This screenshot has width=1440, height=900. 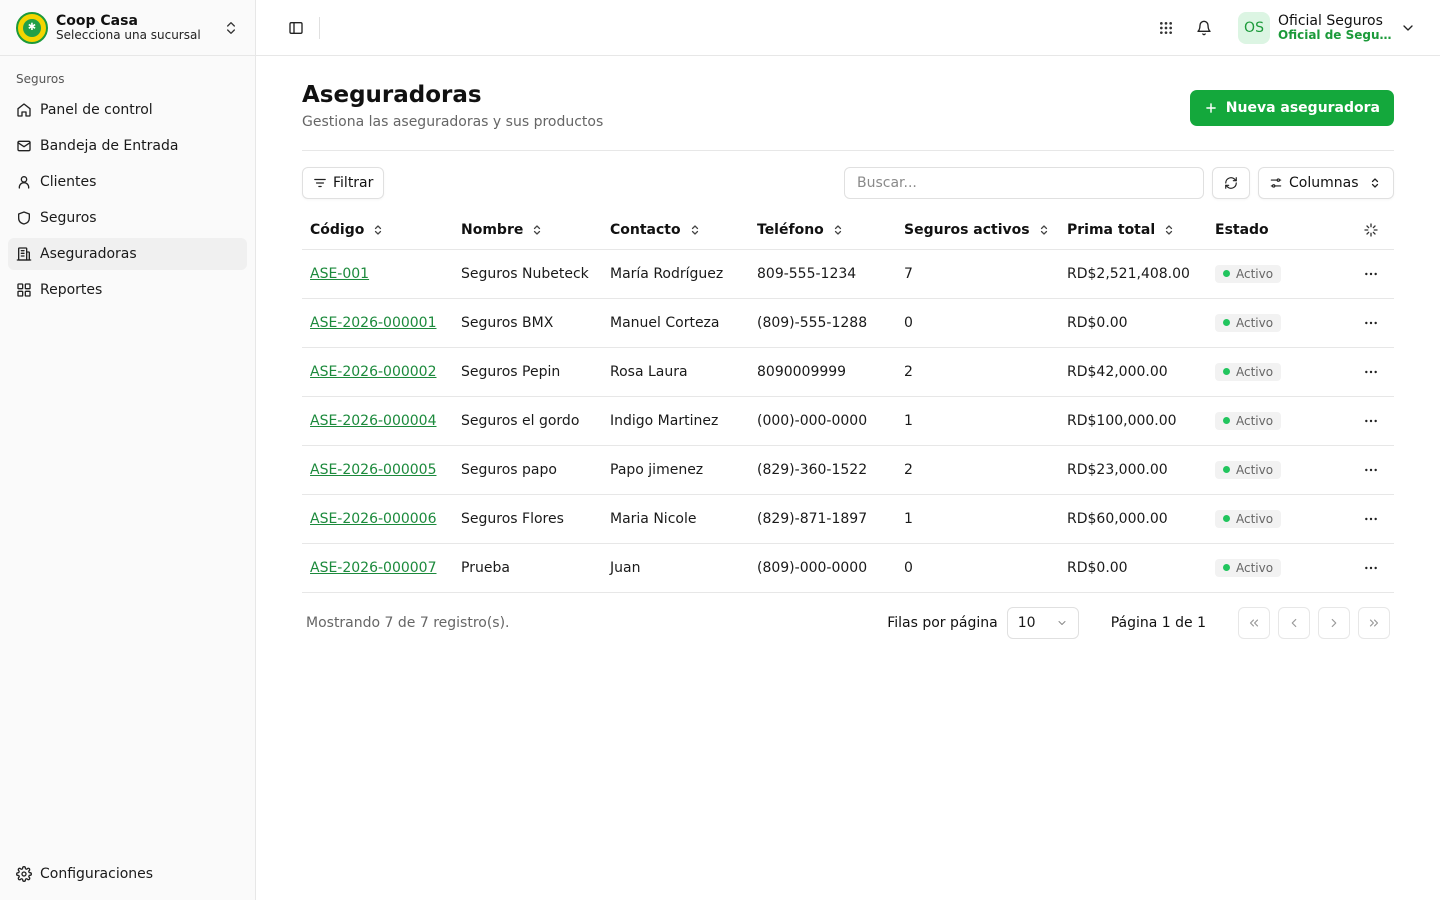 What do you see at coordinates (675, 372) in the screenshot?
I see `cell-contact: Rosa Laura` at bounding box center [675, 372].